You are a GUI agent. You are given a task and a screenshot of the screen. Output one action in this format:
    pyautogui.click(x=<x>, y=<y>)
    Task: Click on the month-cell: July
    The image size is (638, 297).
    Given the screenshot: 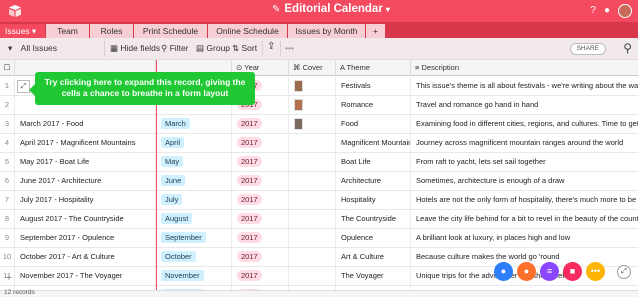 What is the action you would take?
    pyautogui.click(x=194, y=200)
    